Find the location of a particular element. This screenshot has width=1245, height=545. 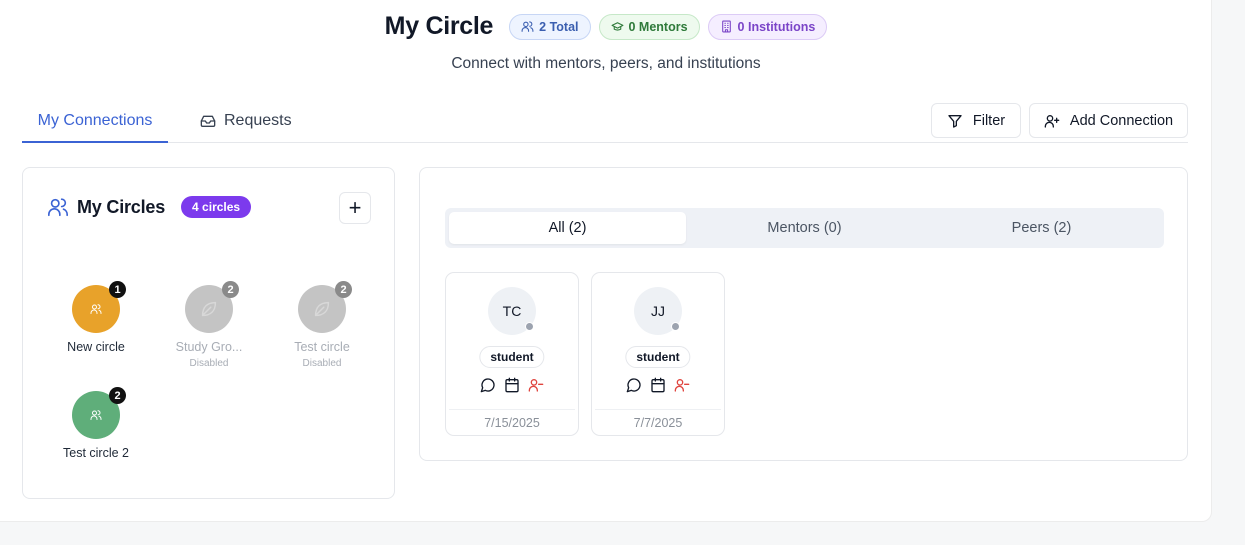

add-circle-button: + is located at coordinates (355, 208).